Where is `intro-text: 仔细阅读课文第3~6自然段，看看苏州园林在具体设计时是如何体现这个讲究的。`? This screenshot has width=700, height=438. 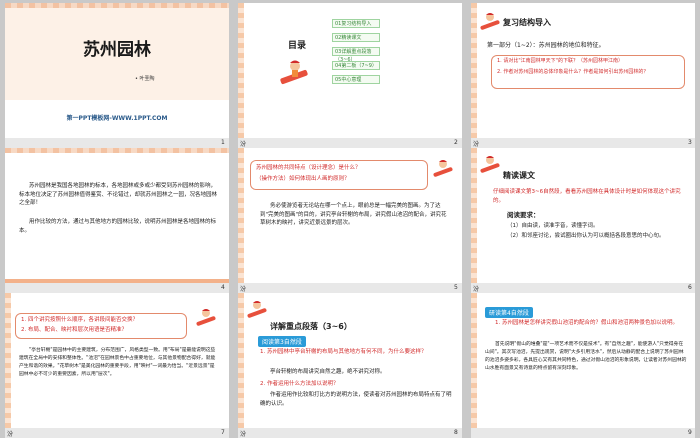 intro-text: 仔细阅读课文第3~6自然段，看看苏州园林在具体设计时是如何体现这个讲究的。 is located at coordinates (587, 196).